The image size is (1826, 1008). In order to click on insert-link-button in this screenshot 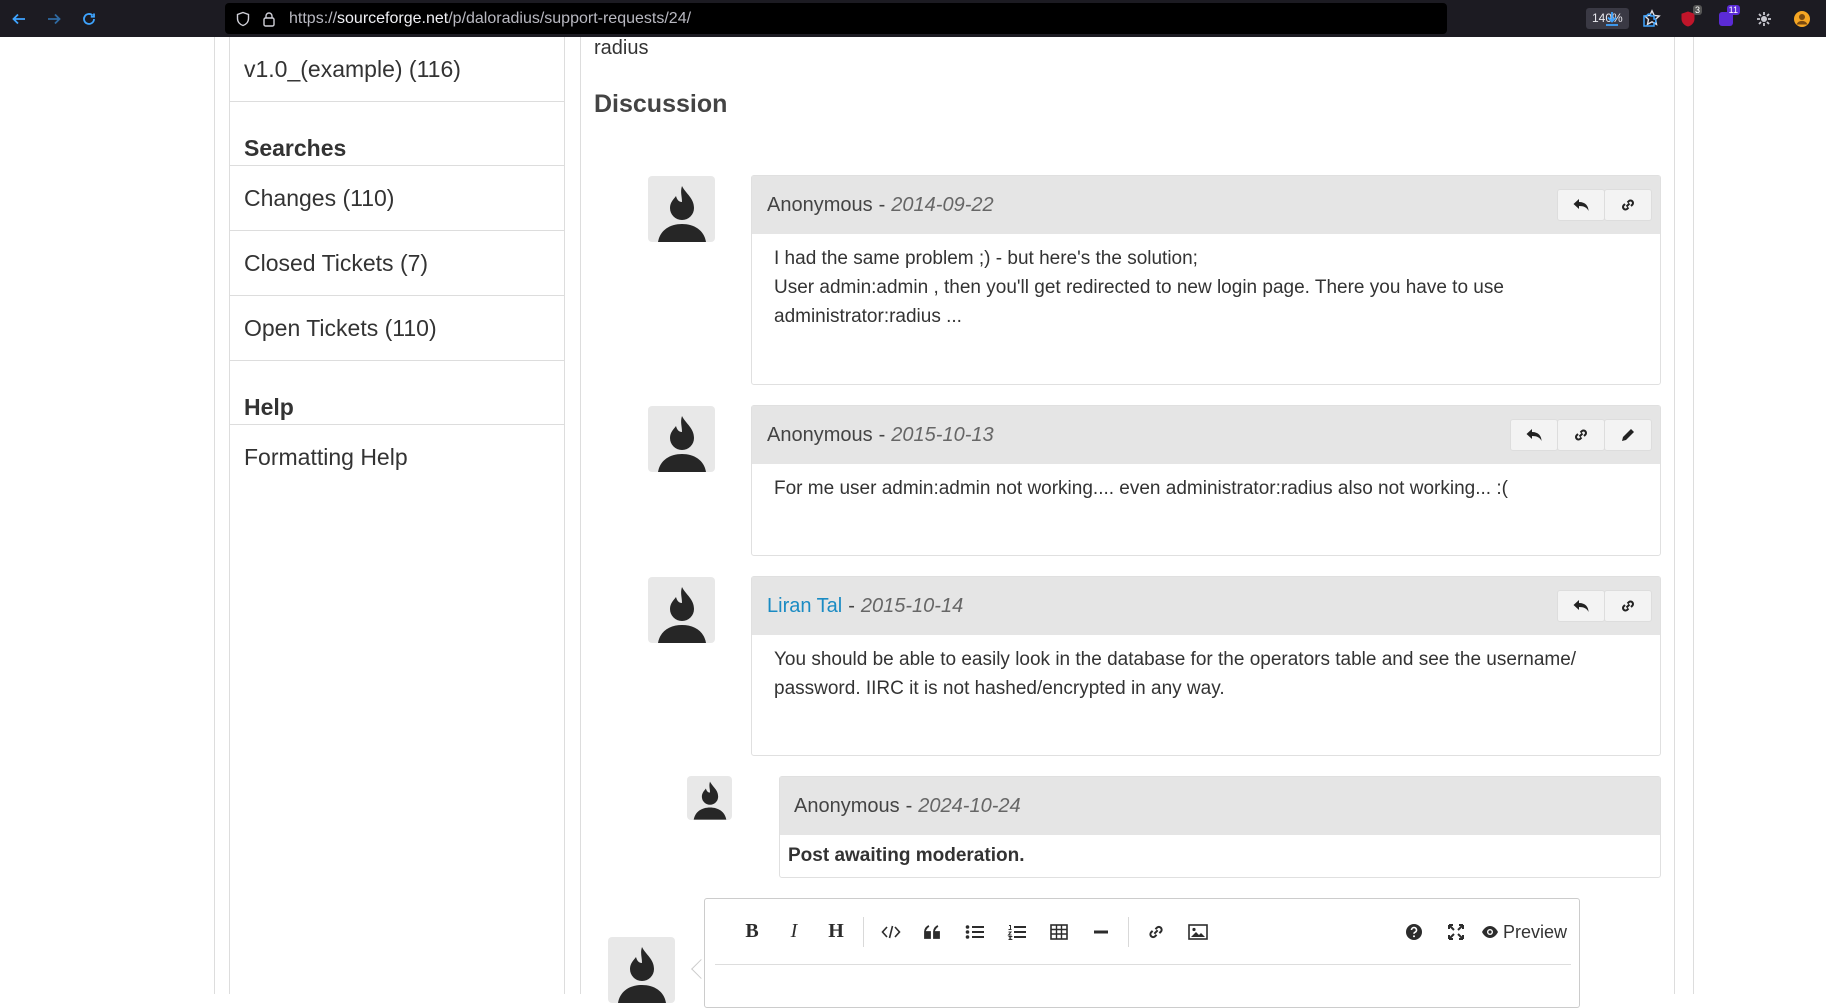, I will do `click(1156, 932)`.